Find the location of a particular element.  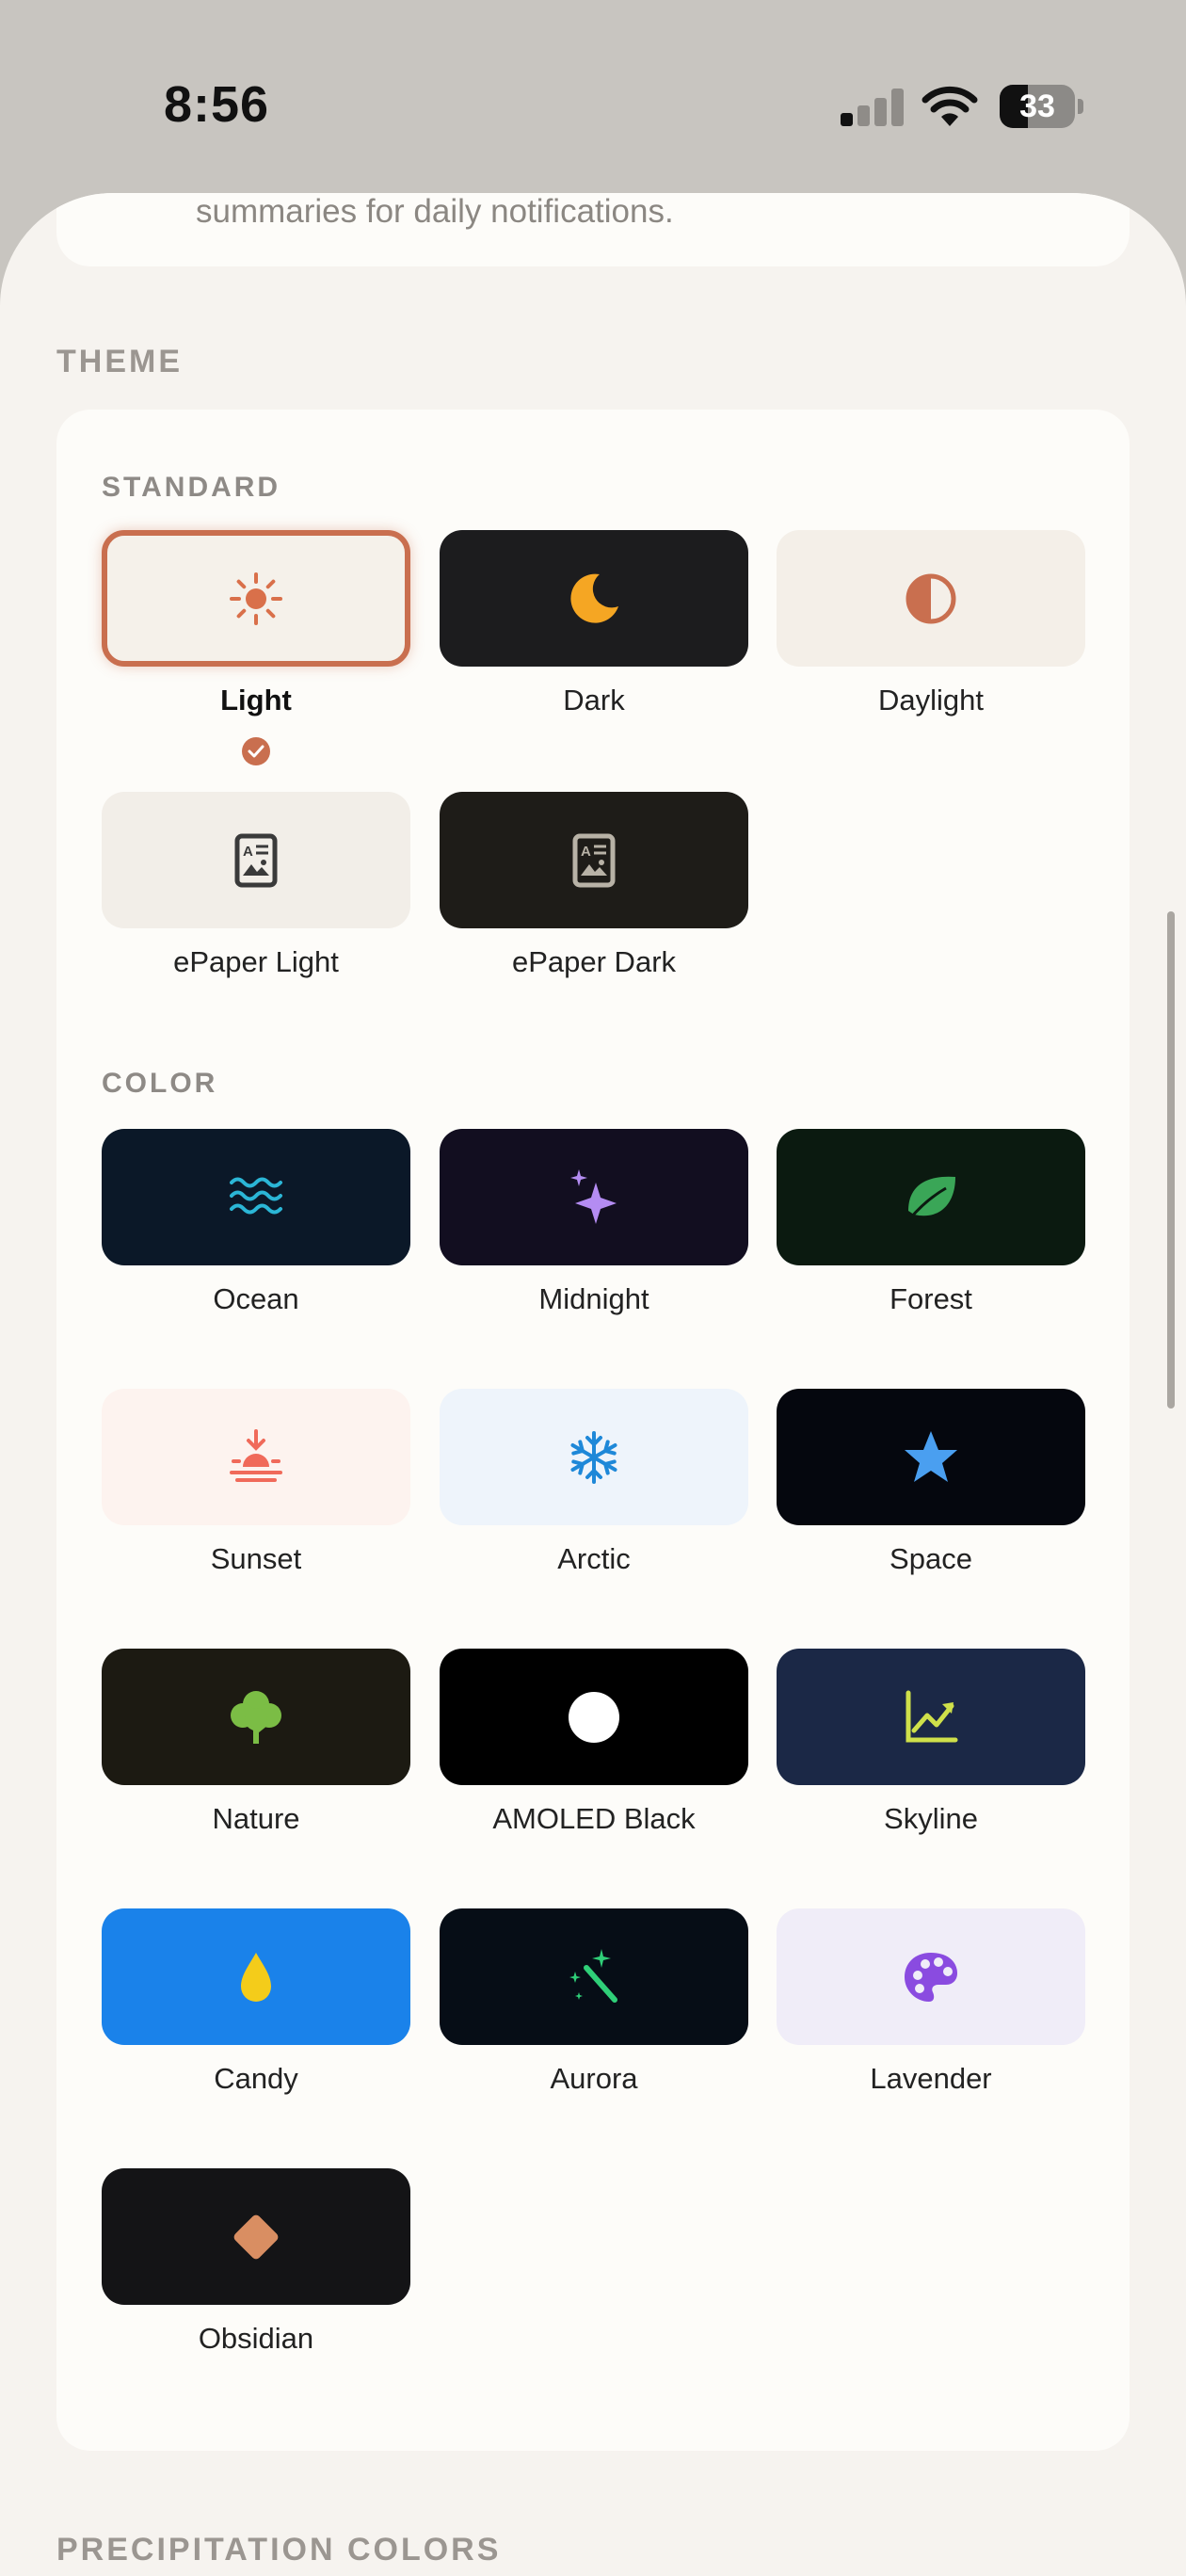

theme-label-skyline: Skyline is located at coordinates (931, 1818).